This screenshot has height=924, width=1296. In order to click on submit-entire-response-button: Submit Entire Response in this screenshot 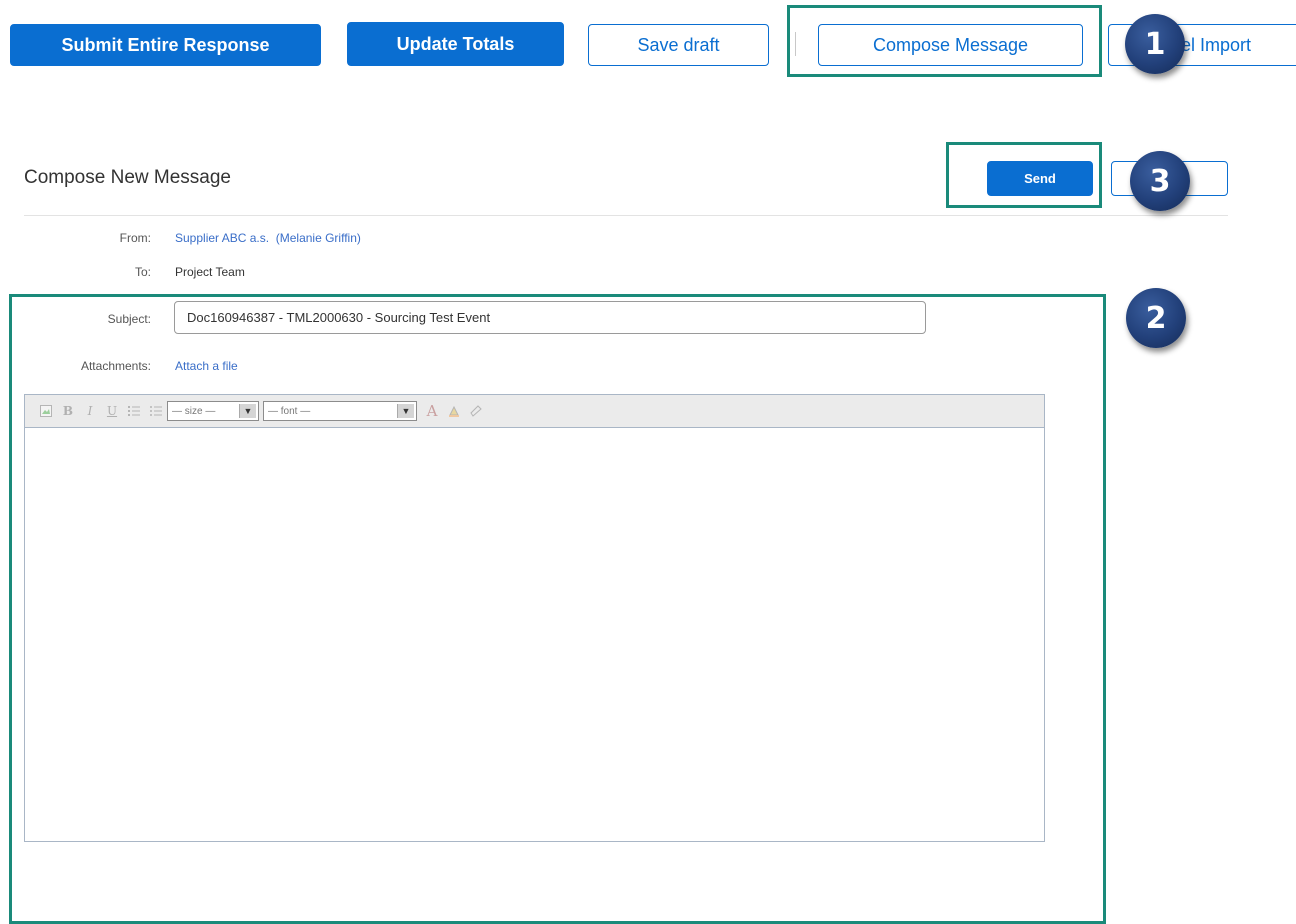, I will do `click(165, 45)`.